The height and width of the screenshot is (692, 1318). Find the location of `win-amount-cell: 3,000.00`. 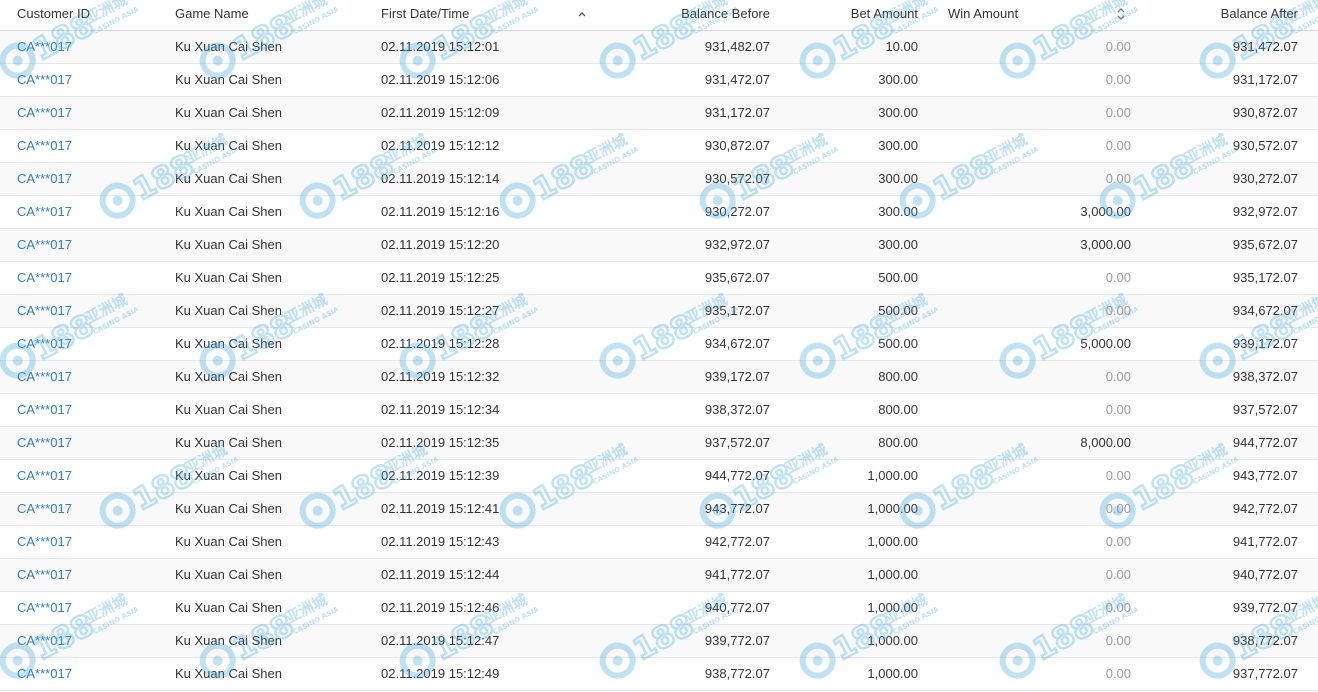

win-amount-cell: 3,000.00 is located at coordinates (1105, 211).